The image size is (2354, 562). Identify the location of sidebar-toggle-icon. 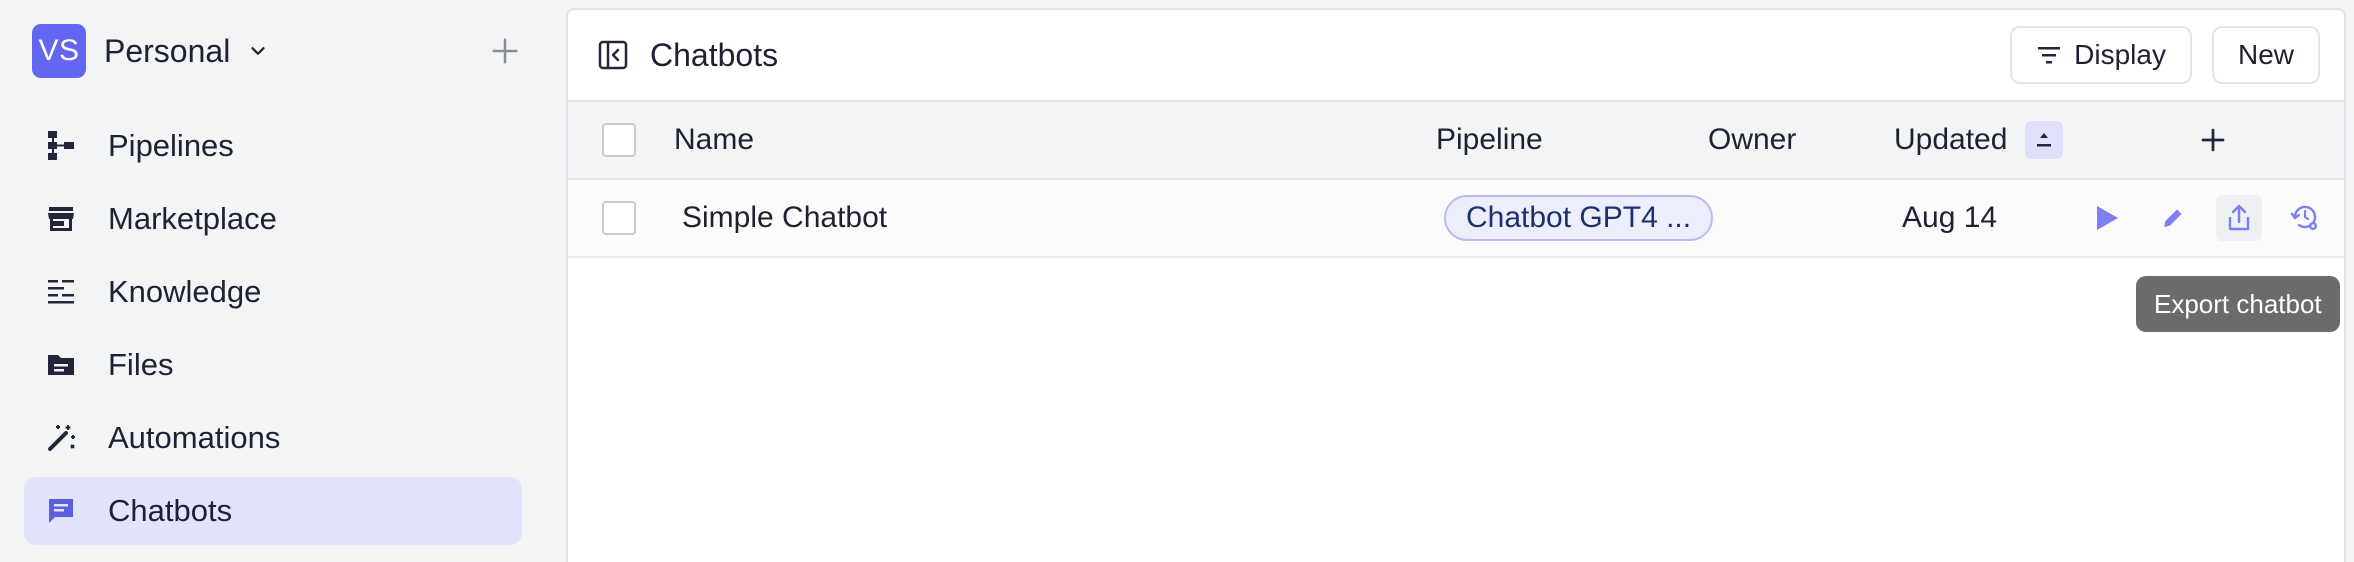
(613, 55).